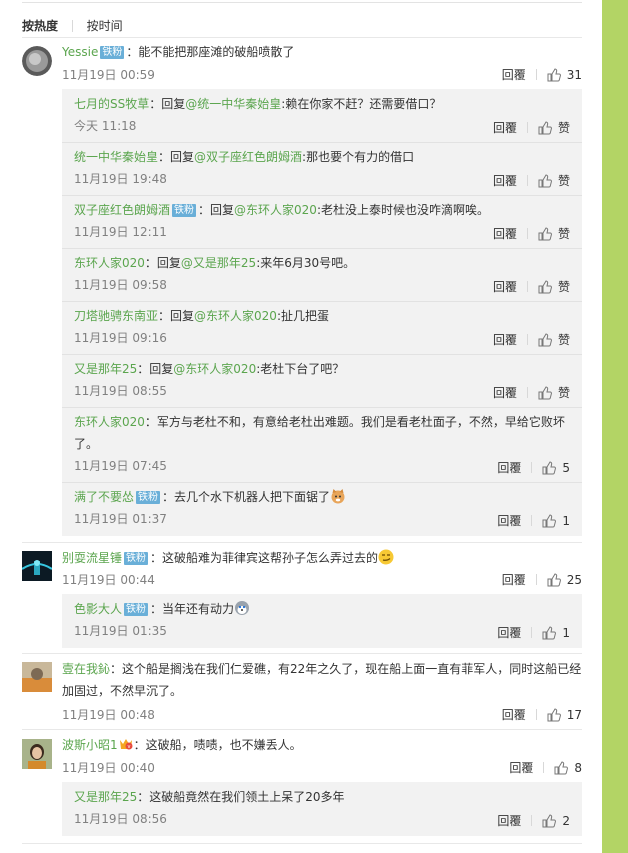 This screenshot has height=853, width=628. What do you see at coordinates (564, 715) in the screenshot?
I see `like-button: 17` at bounding box center [564, 715].